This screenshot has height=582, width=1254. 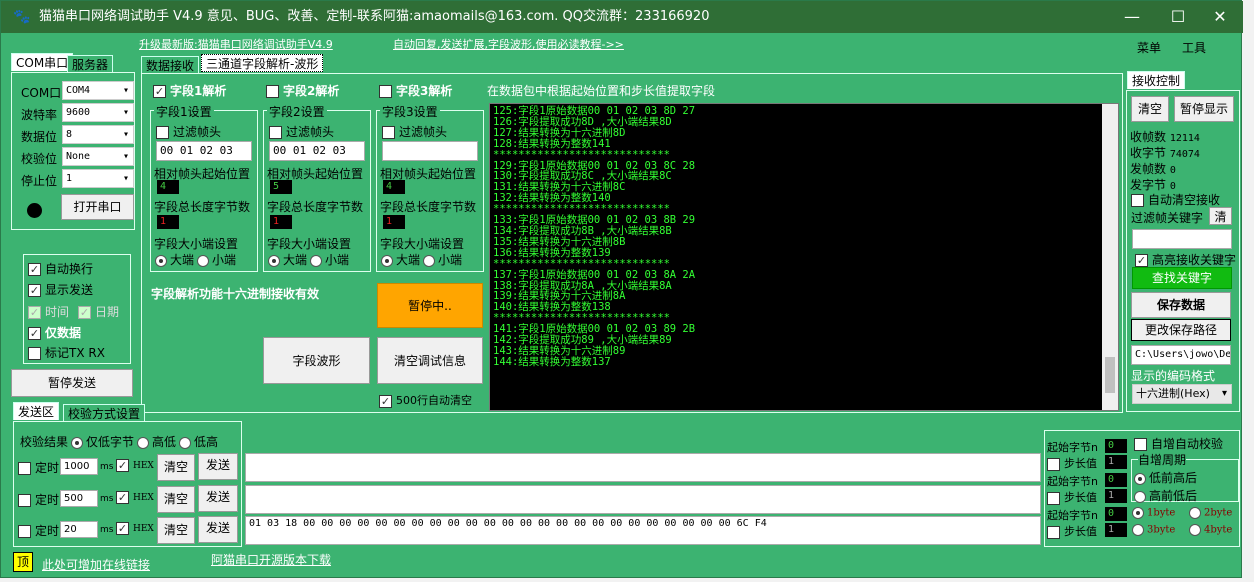 What do you see at coordinates (189, 90) in the screenshot?
I see `field-enable-checkbox: ✓ 字段1解析` at bounding box center [189, 90].